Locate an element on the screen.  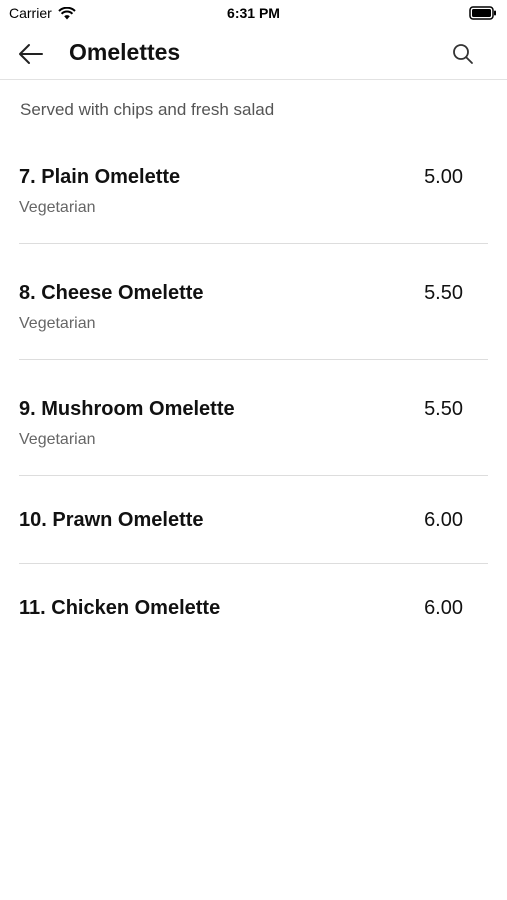
category-description: Served with chips and fresh salad is located at coordinates (147, 109).